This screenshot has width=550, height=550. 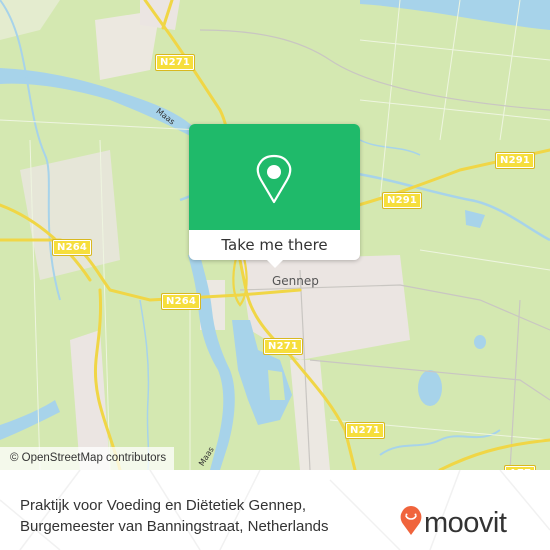 What do you see at coordinates (87, 458) in the screenshot?
I see `osm-attribution: © OpenStreetMap contributors` at bounding box center [87, 458].